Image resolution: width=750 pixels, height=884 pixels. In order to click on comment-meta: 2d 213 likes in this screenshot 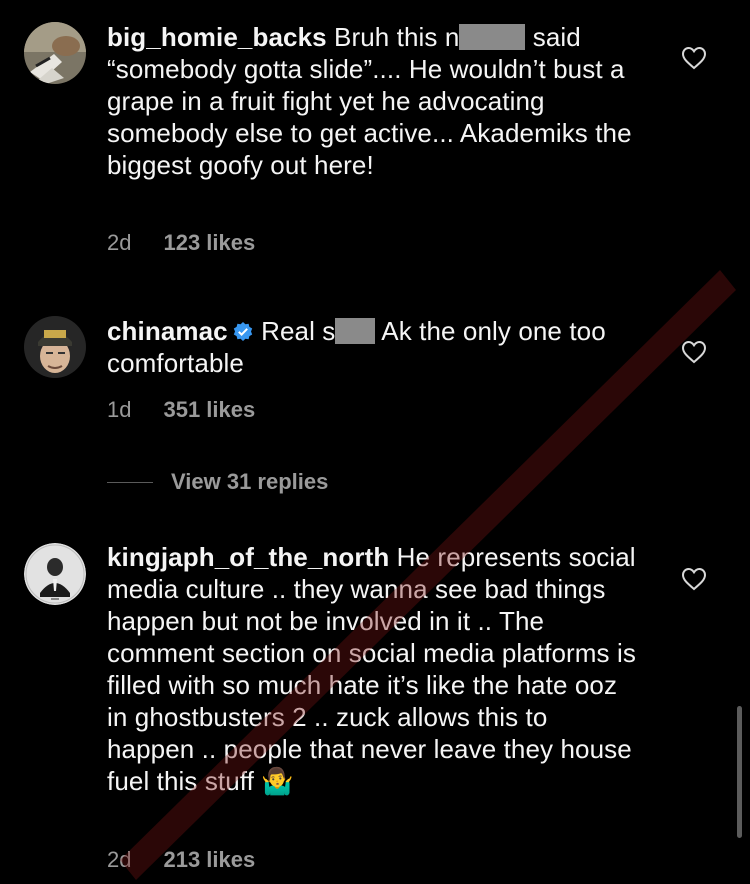, I will do `click(181, 860)`.